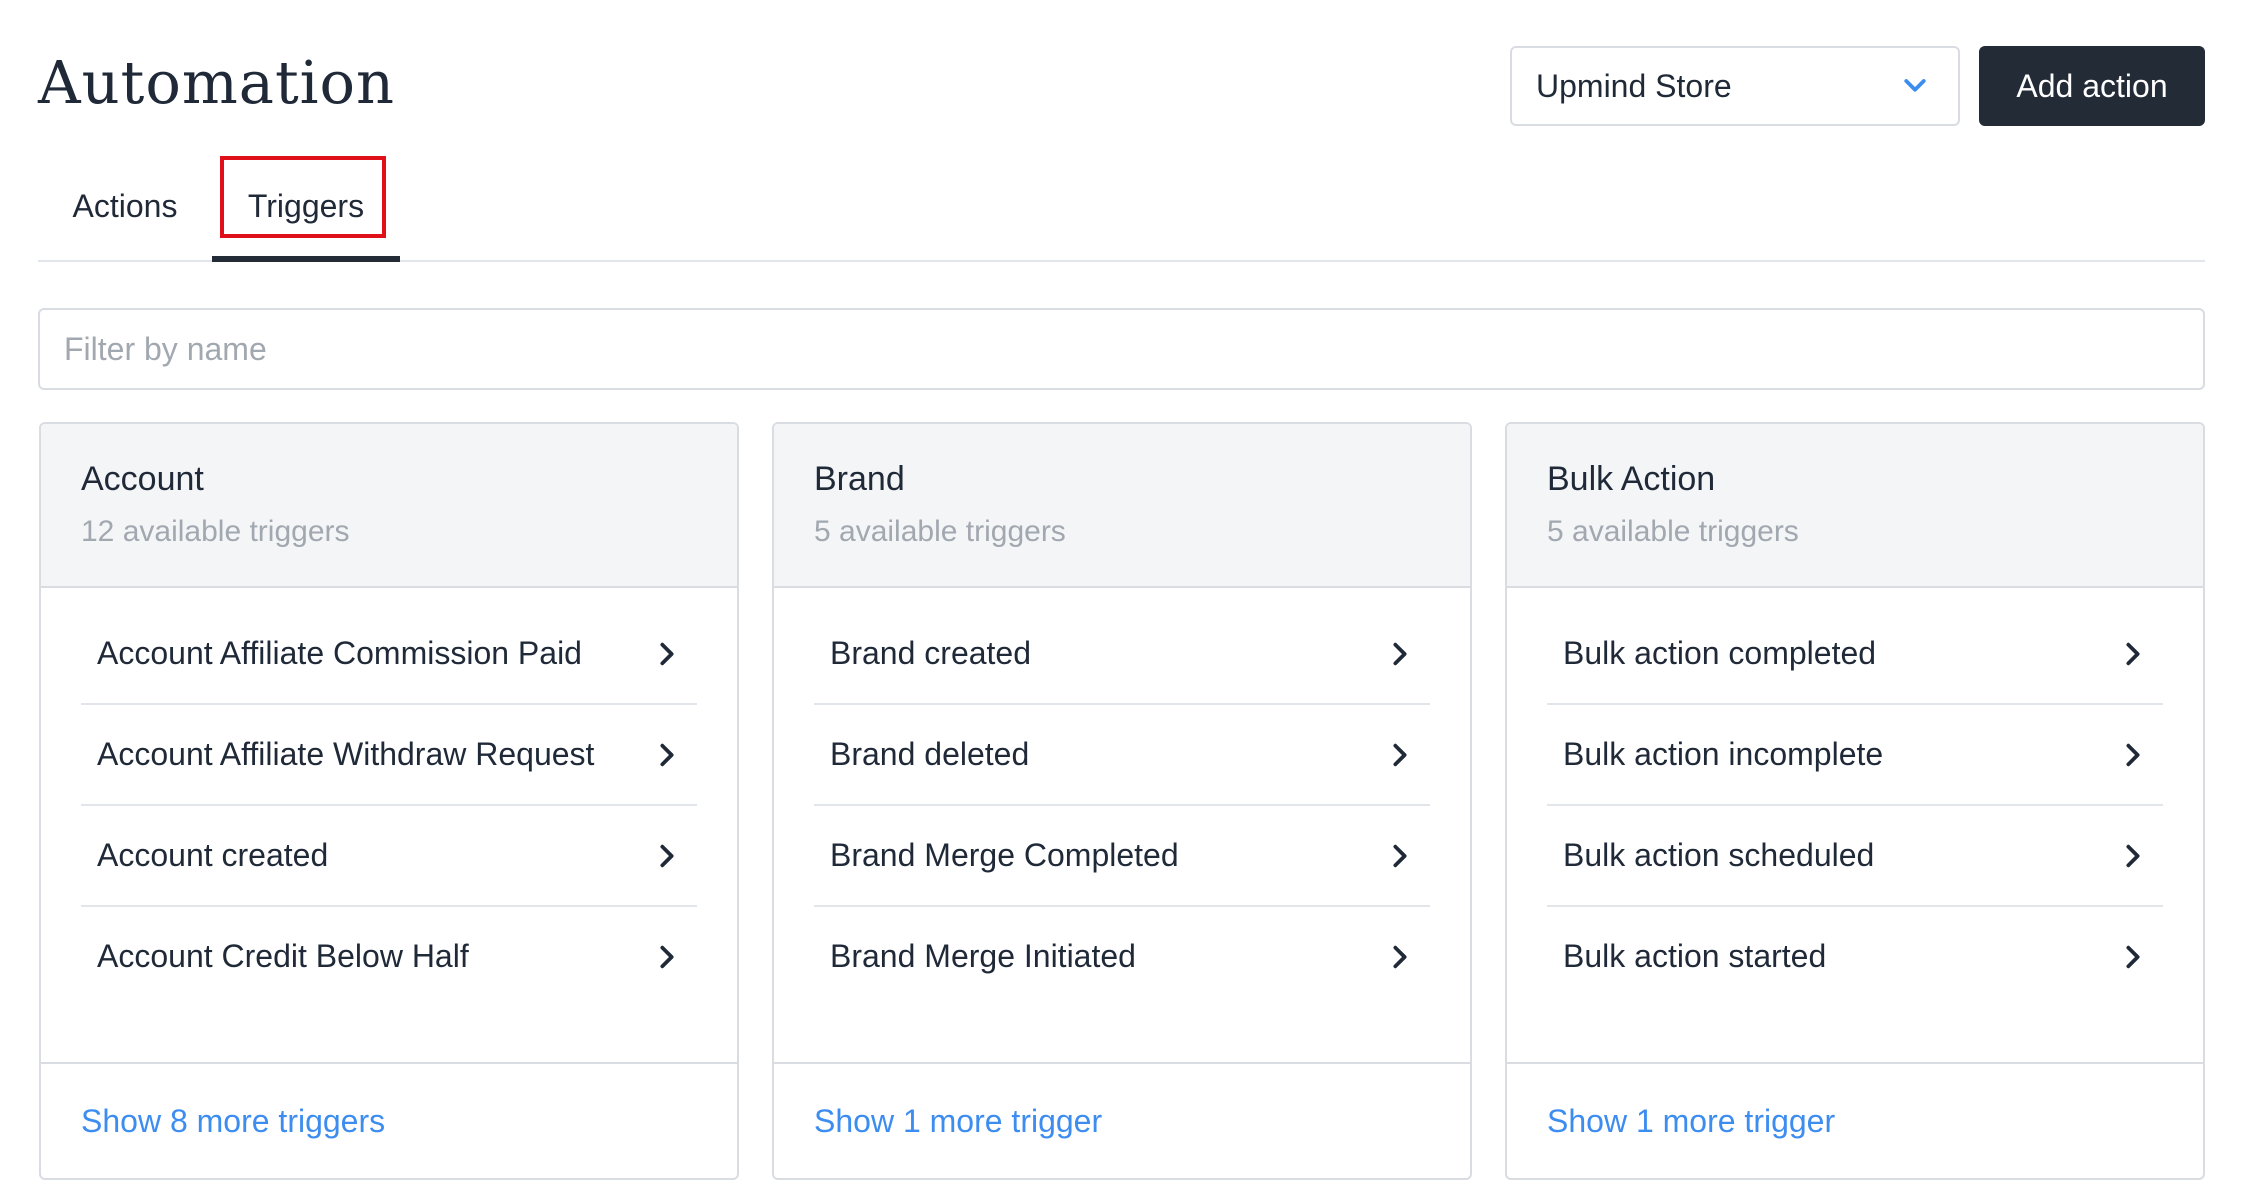 The width and height of the screenshot is (2242, 1190). I want to click on trigger-item: Brand deleted, so click(1122, 755).